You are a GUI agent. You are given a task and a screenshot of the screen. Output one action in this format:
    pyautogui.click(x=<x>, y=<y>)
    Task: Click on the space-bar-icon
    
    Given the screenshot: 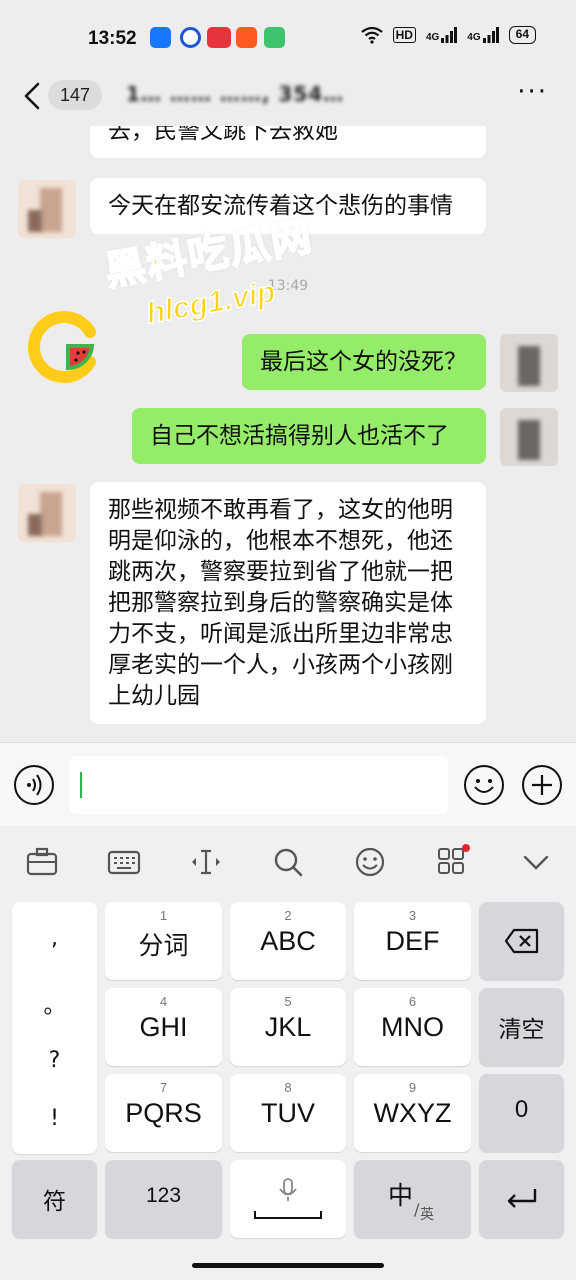 What is the action you would take?
    pyautogui.click(x=288, y=1215)
    